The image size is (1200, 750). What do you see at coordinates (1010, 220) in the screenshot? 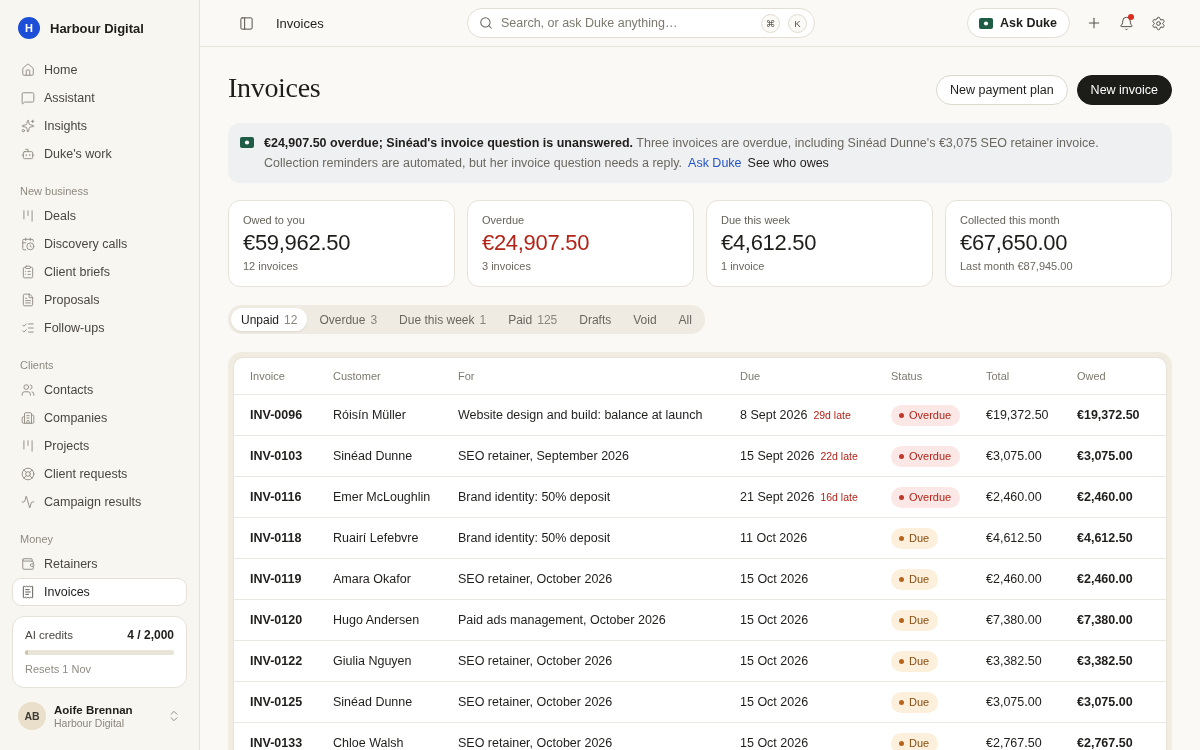
I see `stat-label: Collected this month` at bounding box center [1010, 220].